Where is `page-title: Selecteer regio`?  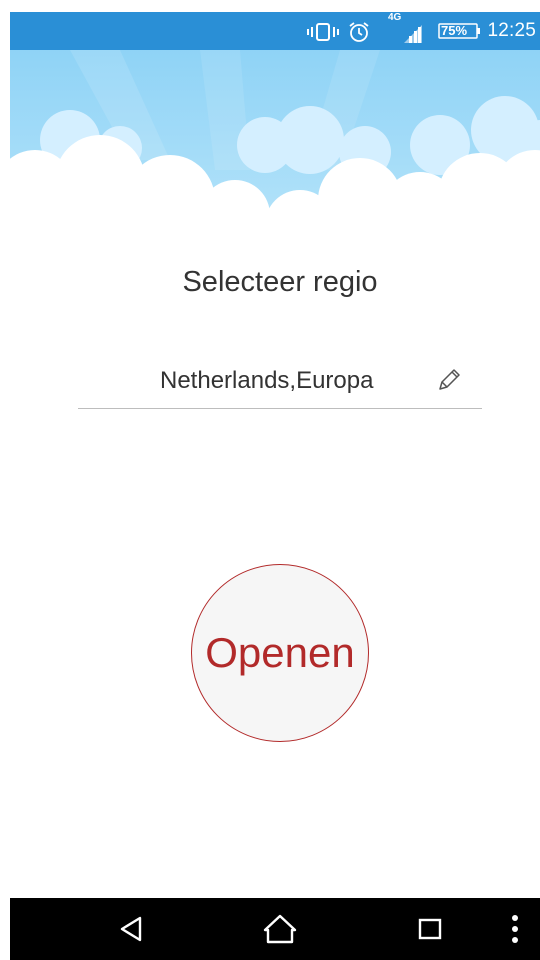
page-title: Selecteer regio is located at coordinates (280, 282).